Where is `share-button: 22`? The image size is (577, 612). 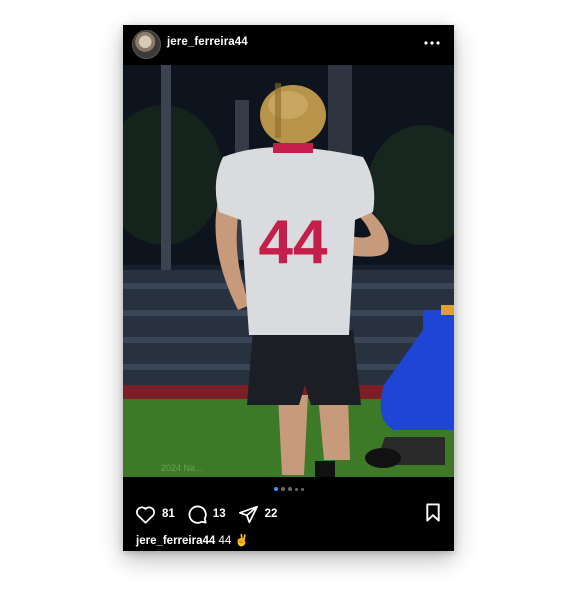 share-button: 22 is located at coordinates (258, 514).